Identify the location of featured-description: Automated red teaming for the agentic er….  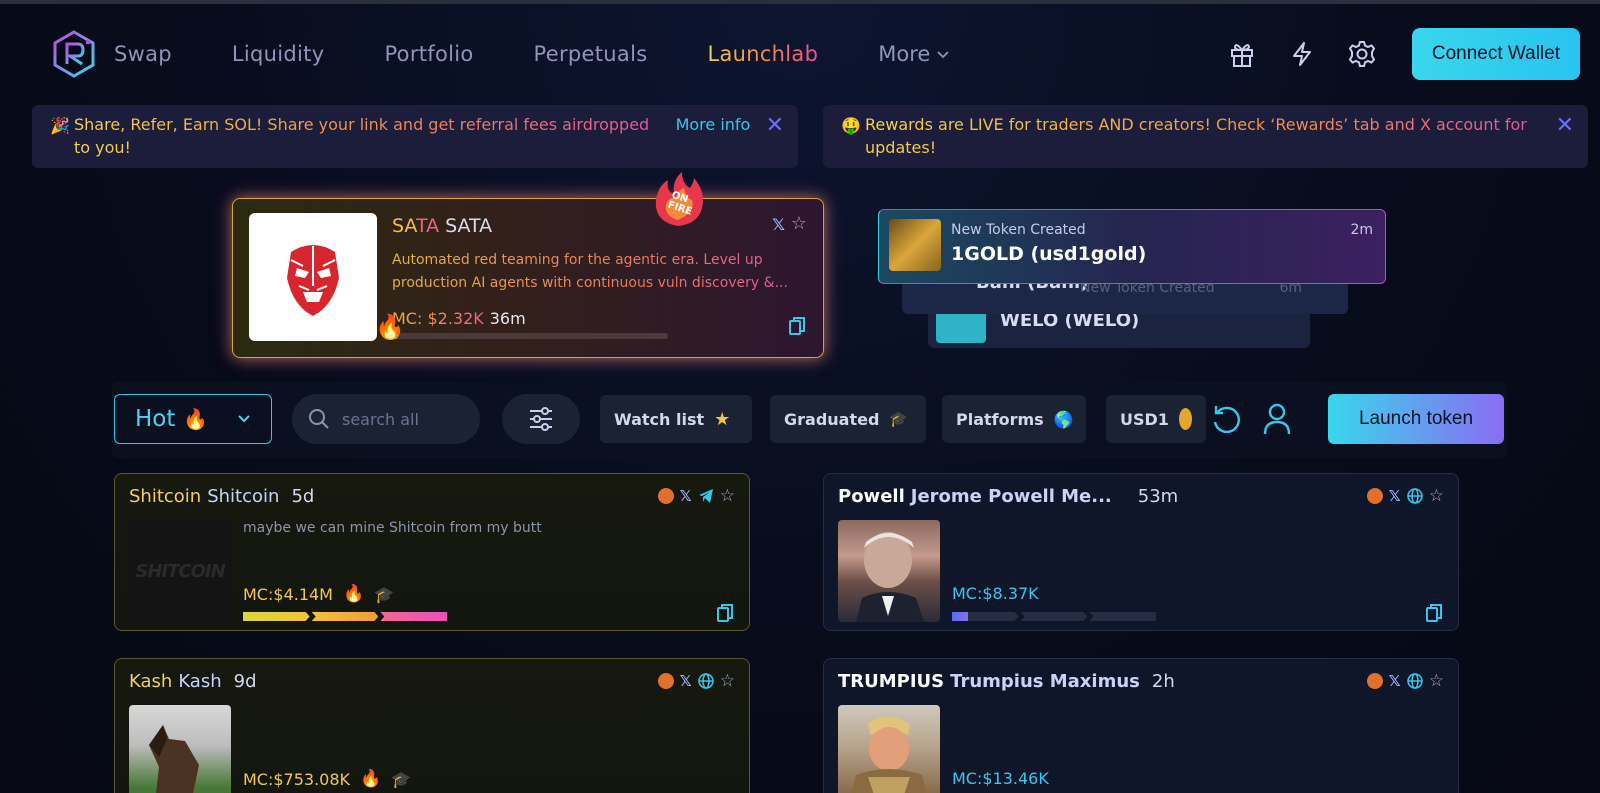
(602, 272).